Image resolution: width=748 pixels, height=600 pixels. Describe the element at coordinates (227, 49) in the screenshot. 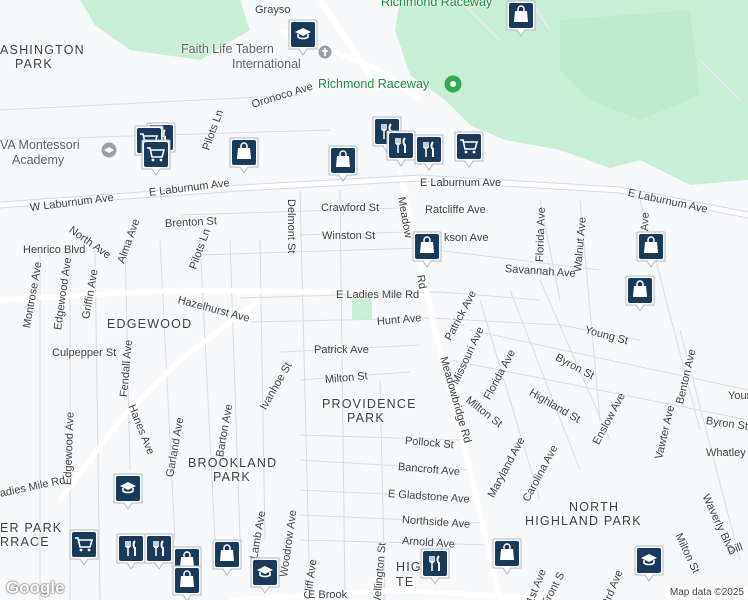

I see `poi-faith-life-line1: Faith Life Tabern` at that location.